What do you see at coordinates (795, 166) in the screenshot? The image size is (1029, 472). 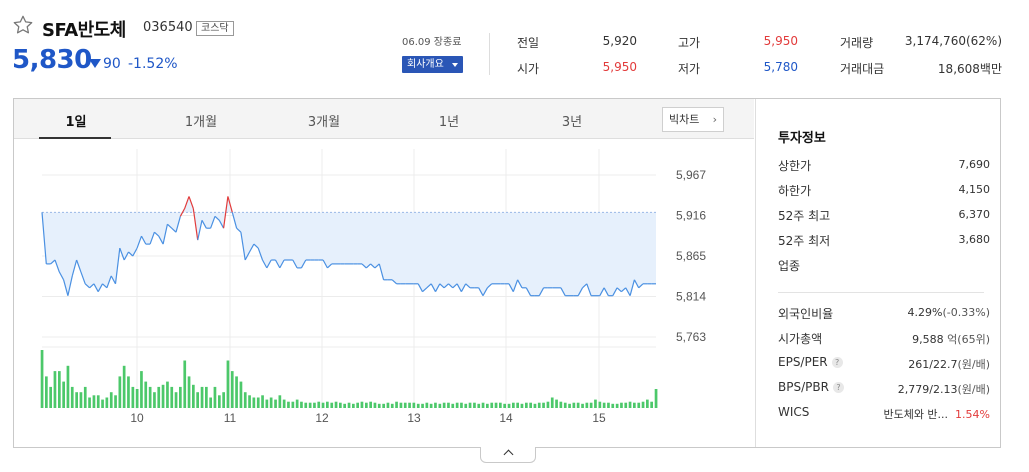 I see `upper-limit-label: 상한가` at bounding box center [795, 166].